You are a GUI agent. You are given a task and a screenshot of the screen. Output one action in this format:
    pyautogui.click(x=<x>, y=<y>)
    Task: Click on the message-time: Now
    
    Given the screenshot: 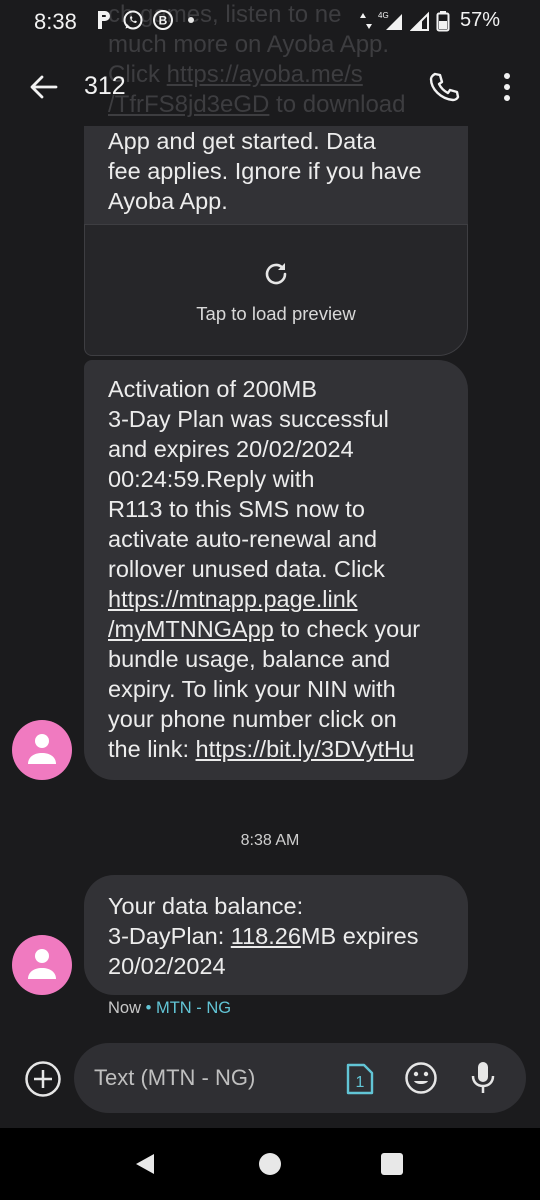 What is the action you would take?
    pyautogui.click(x=125, y=1008)
    